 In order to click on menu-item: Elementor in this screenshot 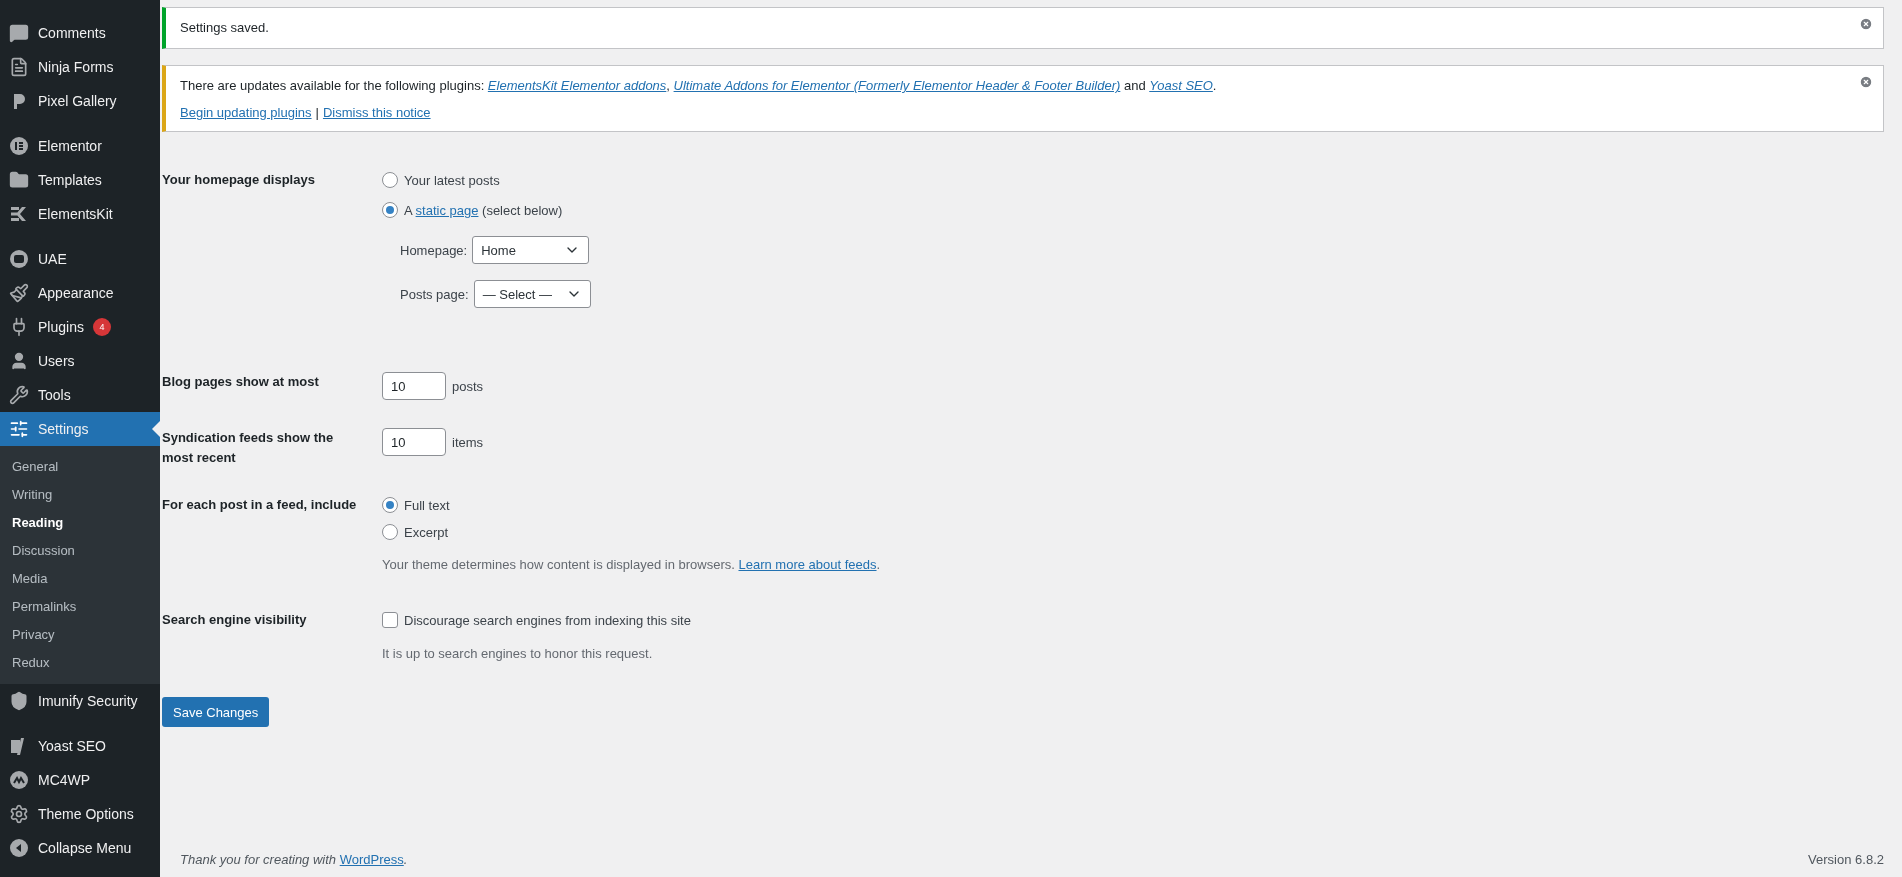, I will do `click(80, 146)`.